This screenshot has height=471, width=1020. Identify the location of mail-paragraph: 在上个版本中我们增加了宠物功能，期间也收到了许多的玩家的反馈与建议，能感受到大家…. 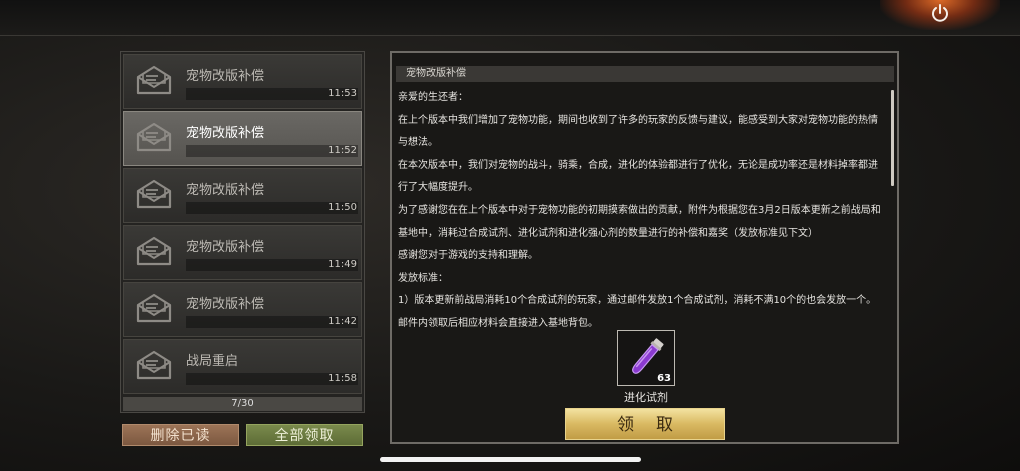
(638, 131).